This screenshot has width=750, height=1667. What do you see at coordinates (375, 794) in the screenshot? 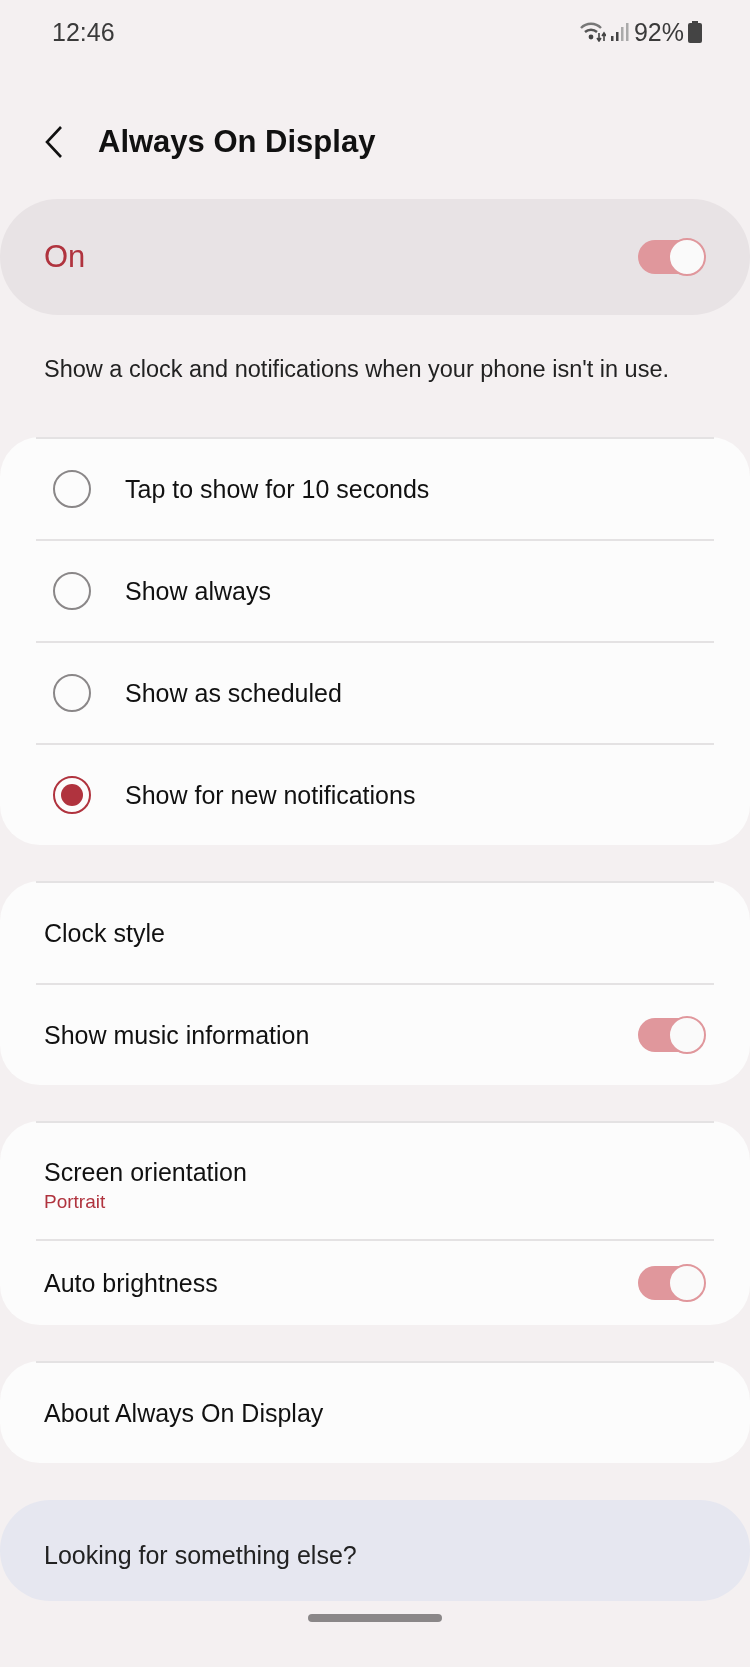
I see `radio-option: Show for new notifications` at bounding box center [375, 794].